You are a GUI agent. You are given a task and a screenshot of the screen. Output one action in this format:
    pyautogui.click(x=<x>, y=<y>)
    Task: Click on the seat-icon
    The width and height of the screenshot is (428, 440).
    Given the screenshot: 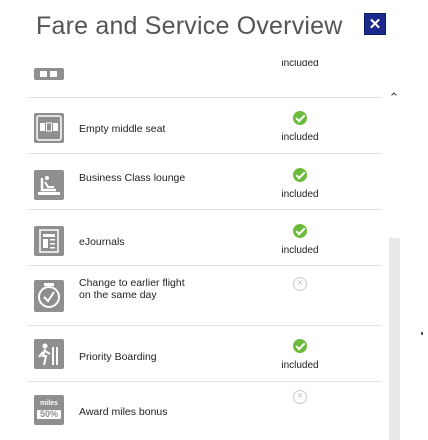 What is the action you would take?
    pyautogui.click(x=49, y=74)
    